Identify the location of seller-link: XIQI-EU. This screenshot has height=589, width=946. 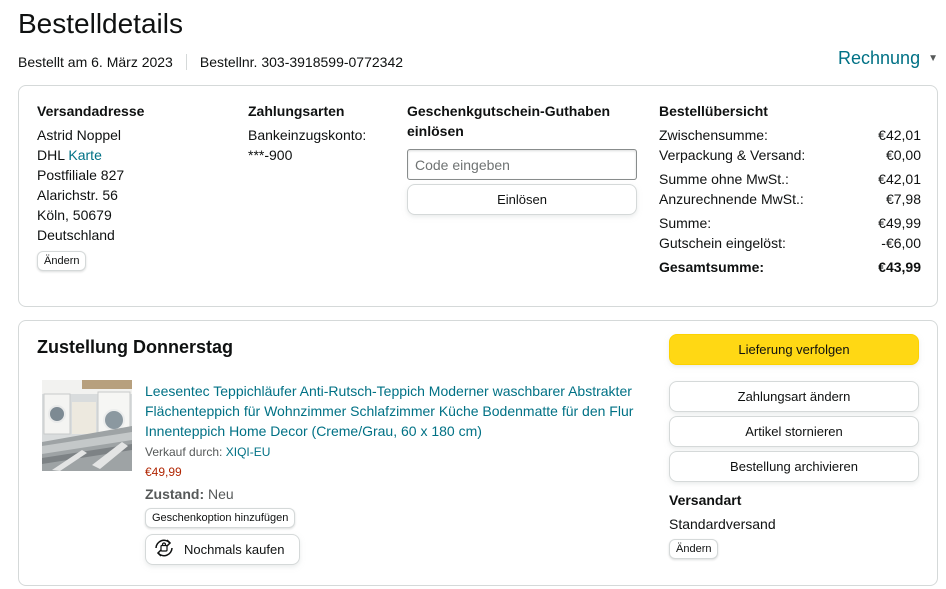
(248, 452).